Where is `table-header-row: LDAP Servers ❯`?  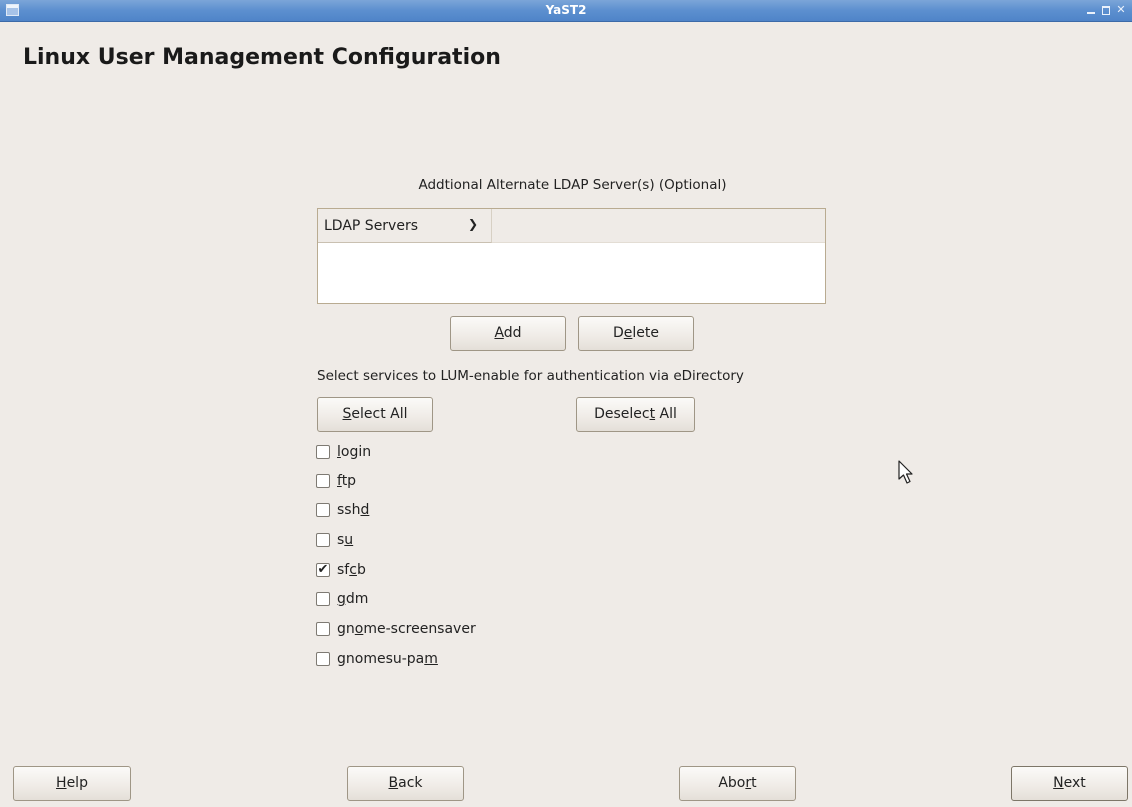
table-header-row: LDAP Servers ❯ is located at coordinates (571, 226).